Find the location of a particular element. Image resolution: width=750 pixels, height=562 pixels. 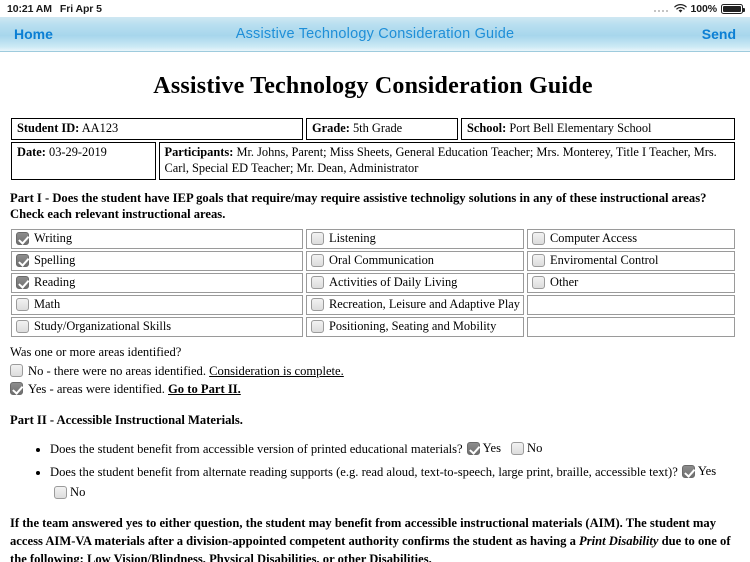

area-cell: Reading is located at coordinates (157, 282).